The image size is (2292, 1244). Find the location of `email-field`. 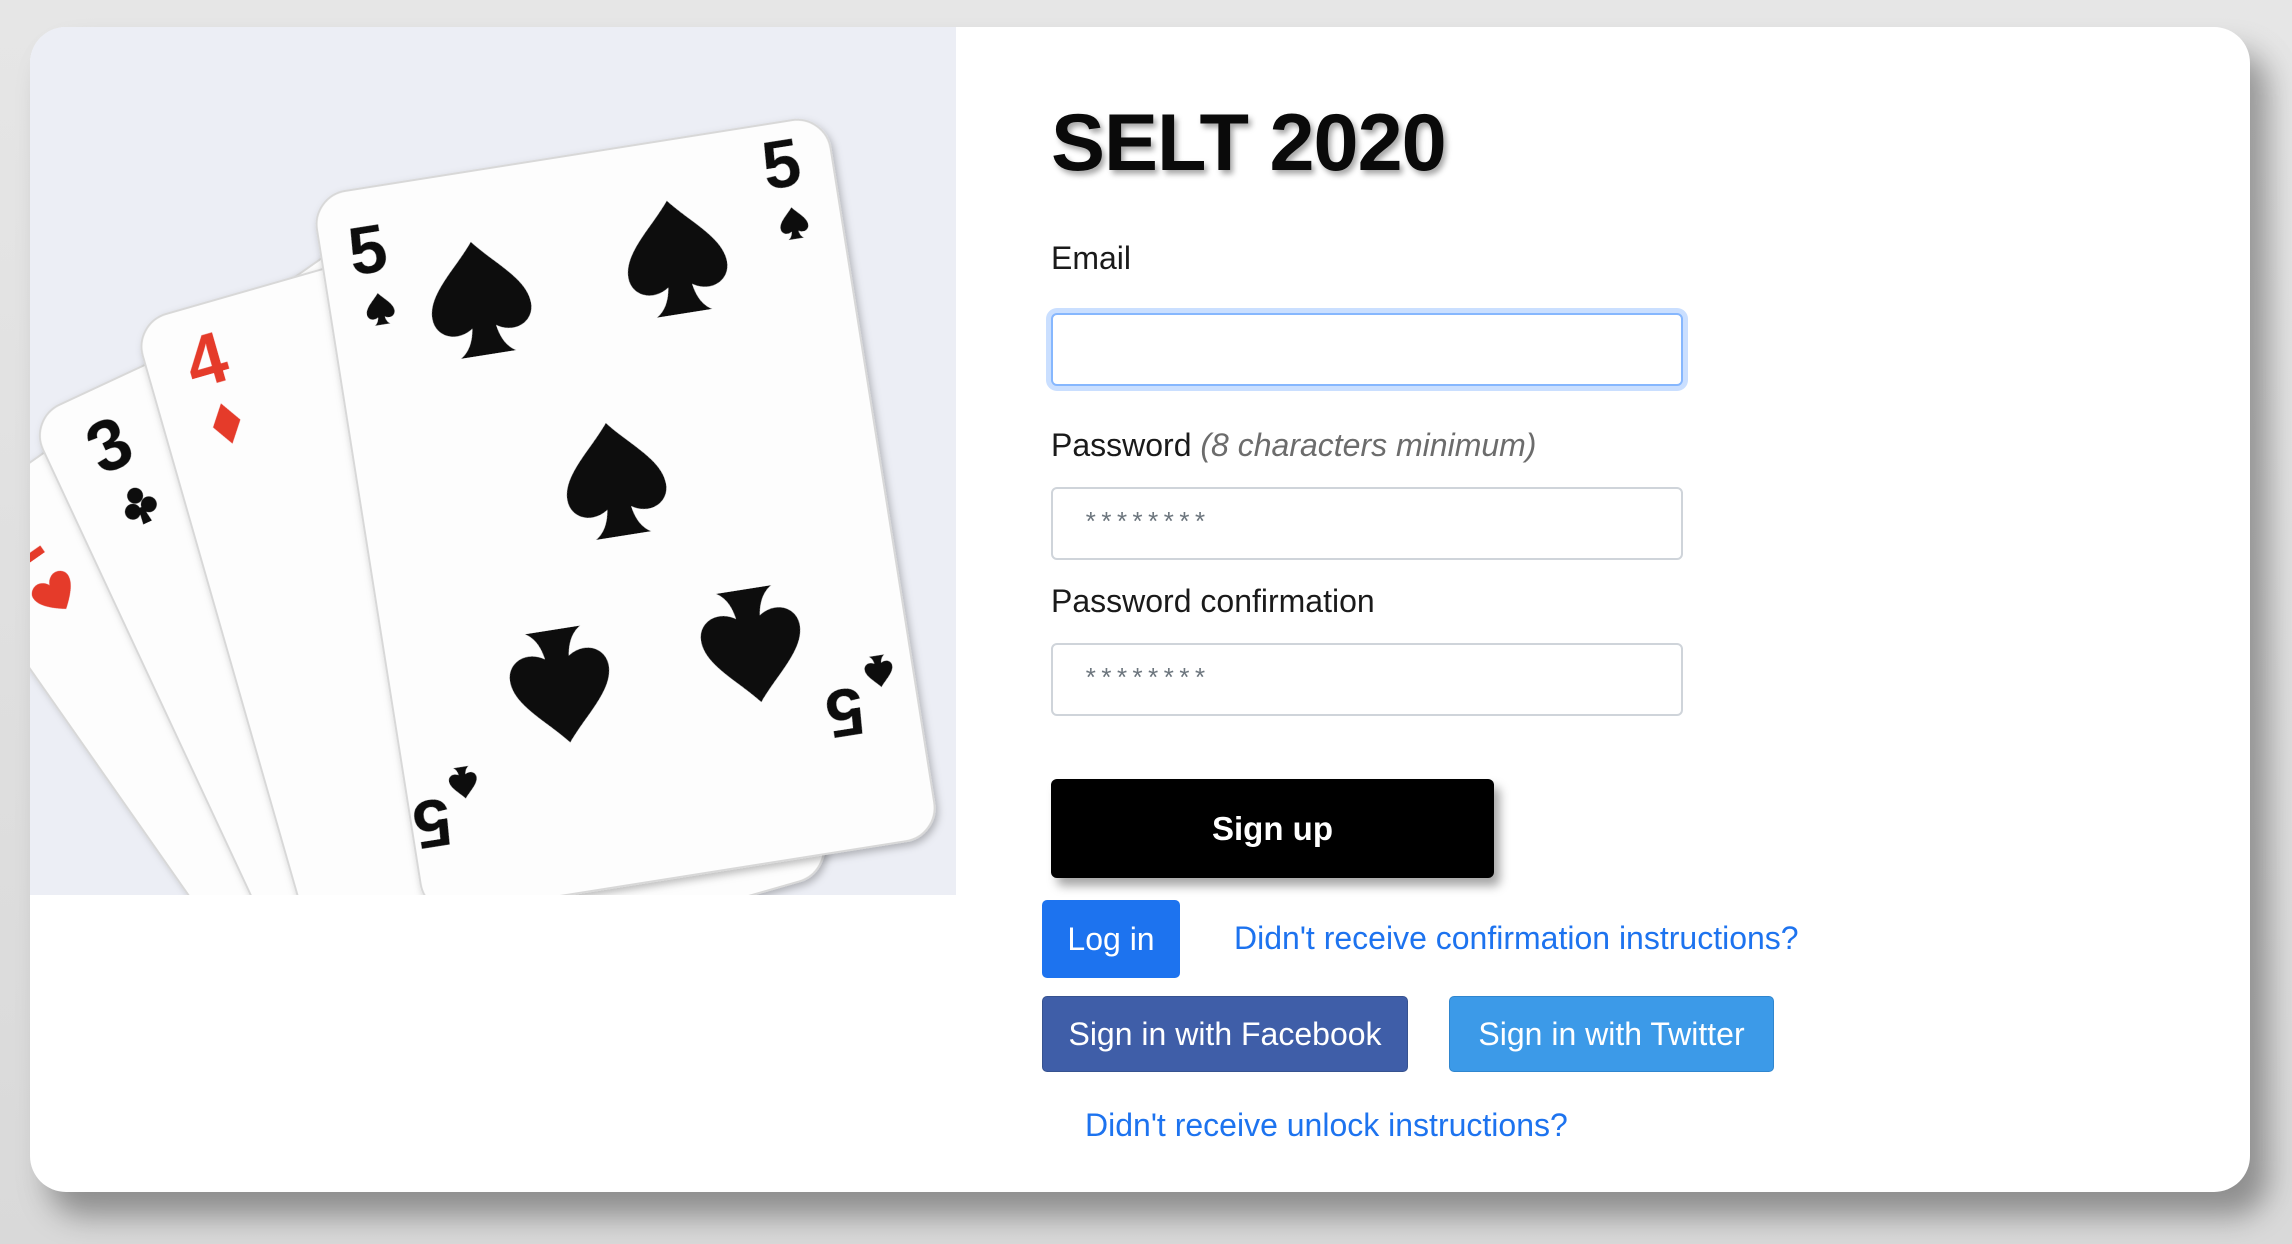

email-field is located at coordinates (1367, 349).